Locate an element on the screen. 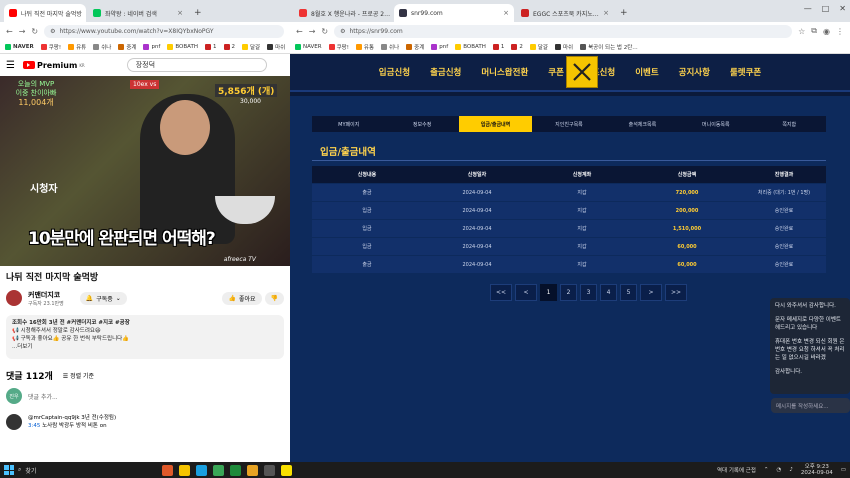  tab-eggc: EGGC 스포츠북 카지노… × is located at coordinates (565, 13).